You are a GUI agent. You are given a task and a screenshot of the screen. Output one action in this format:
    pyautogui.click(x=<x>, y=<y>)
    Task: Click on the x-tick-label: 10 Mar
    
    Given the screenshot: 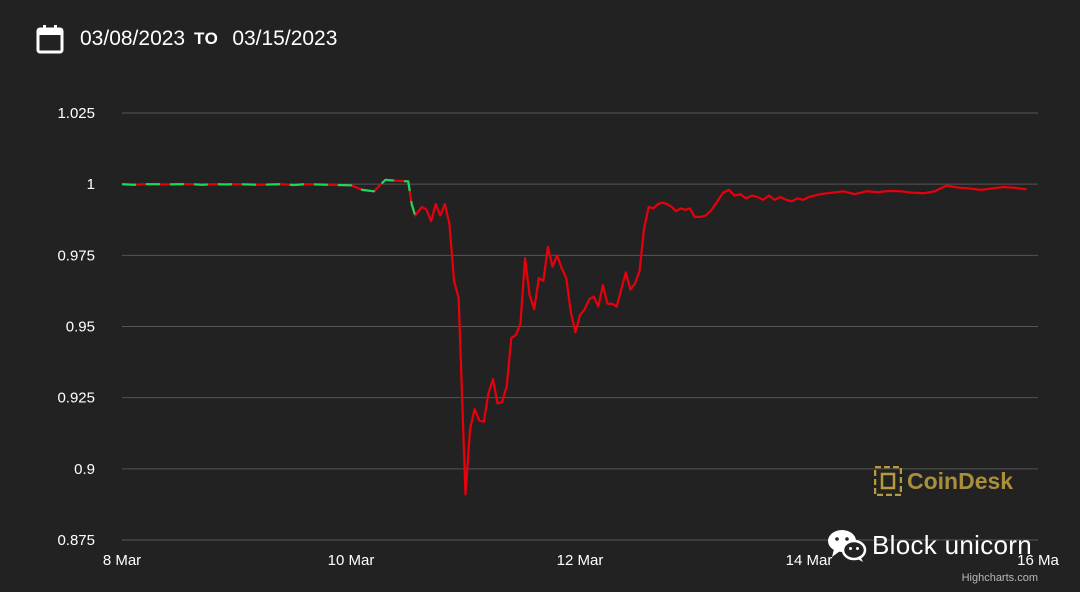 What is the action you would take?
    pyautogui.click(x=351, y=560)
    